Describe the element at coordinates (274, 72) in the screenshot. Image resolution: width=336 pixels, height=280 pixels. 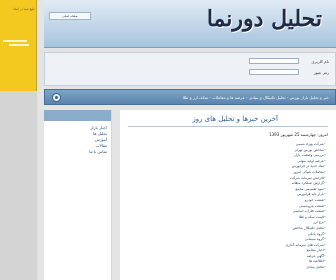
I see `password-field` at that location.